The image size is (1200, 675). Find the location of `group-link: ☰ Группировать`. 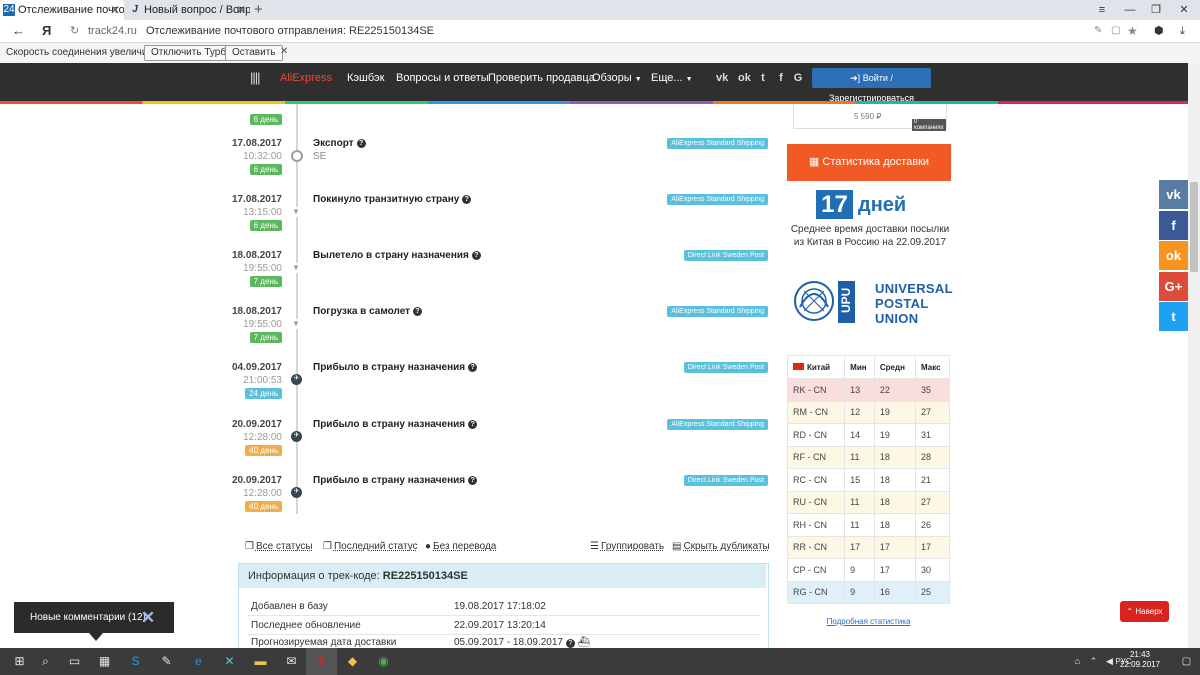

group-link: ☰ Группировать is located at coordinates (627, 546).